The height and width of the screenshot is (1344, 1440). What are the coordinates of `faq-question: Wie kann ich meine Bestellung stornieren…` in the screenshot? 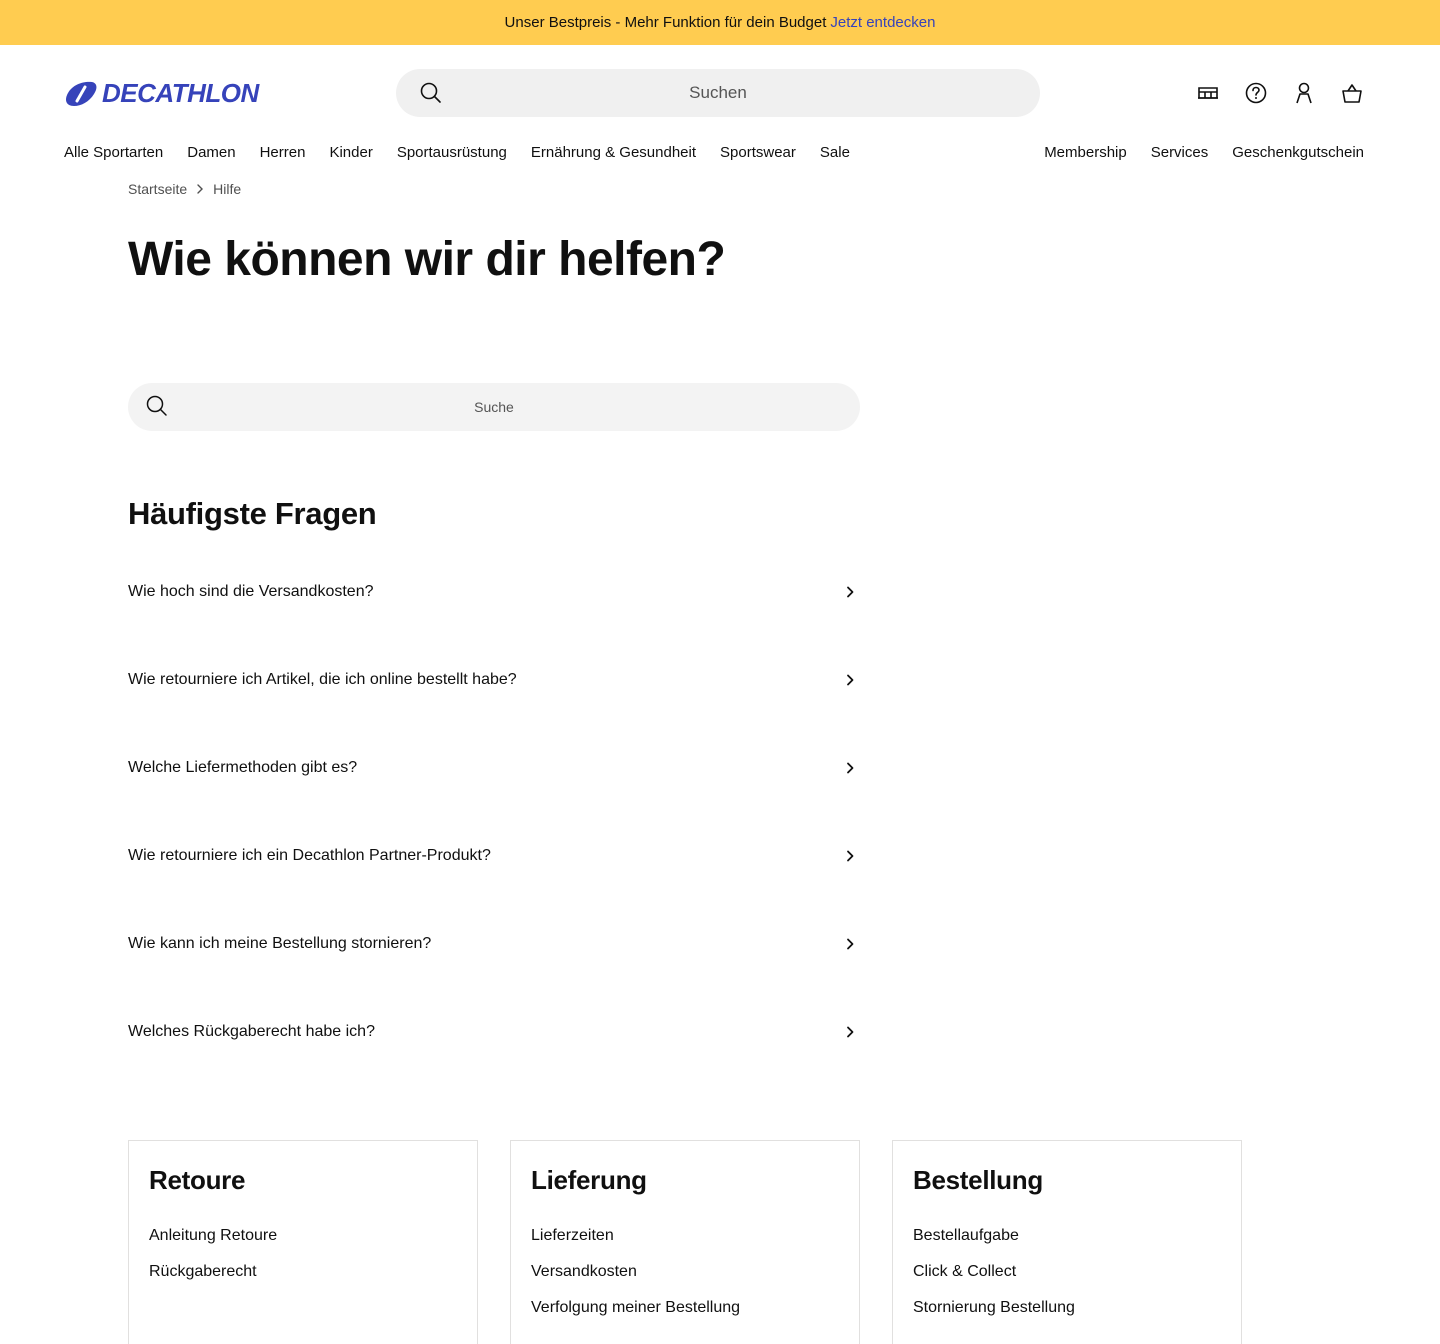 It's located at (280, 943).